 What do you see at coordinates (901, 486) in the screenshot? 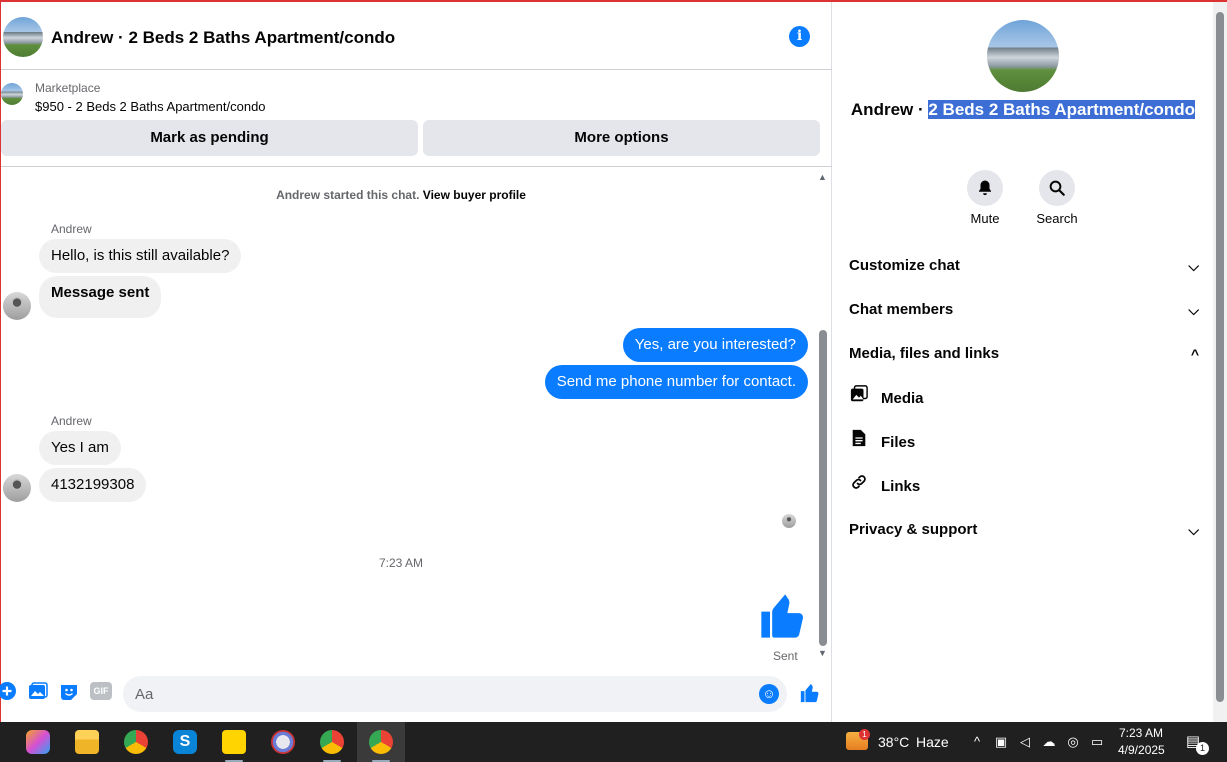
I see `links-label: Links` at bounding box center [901, 486].